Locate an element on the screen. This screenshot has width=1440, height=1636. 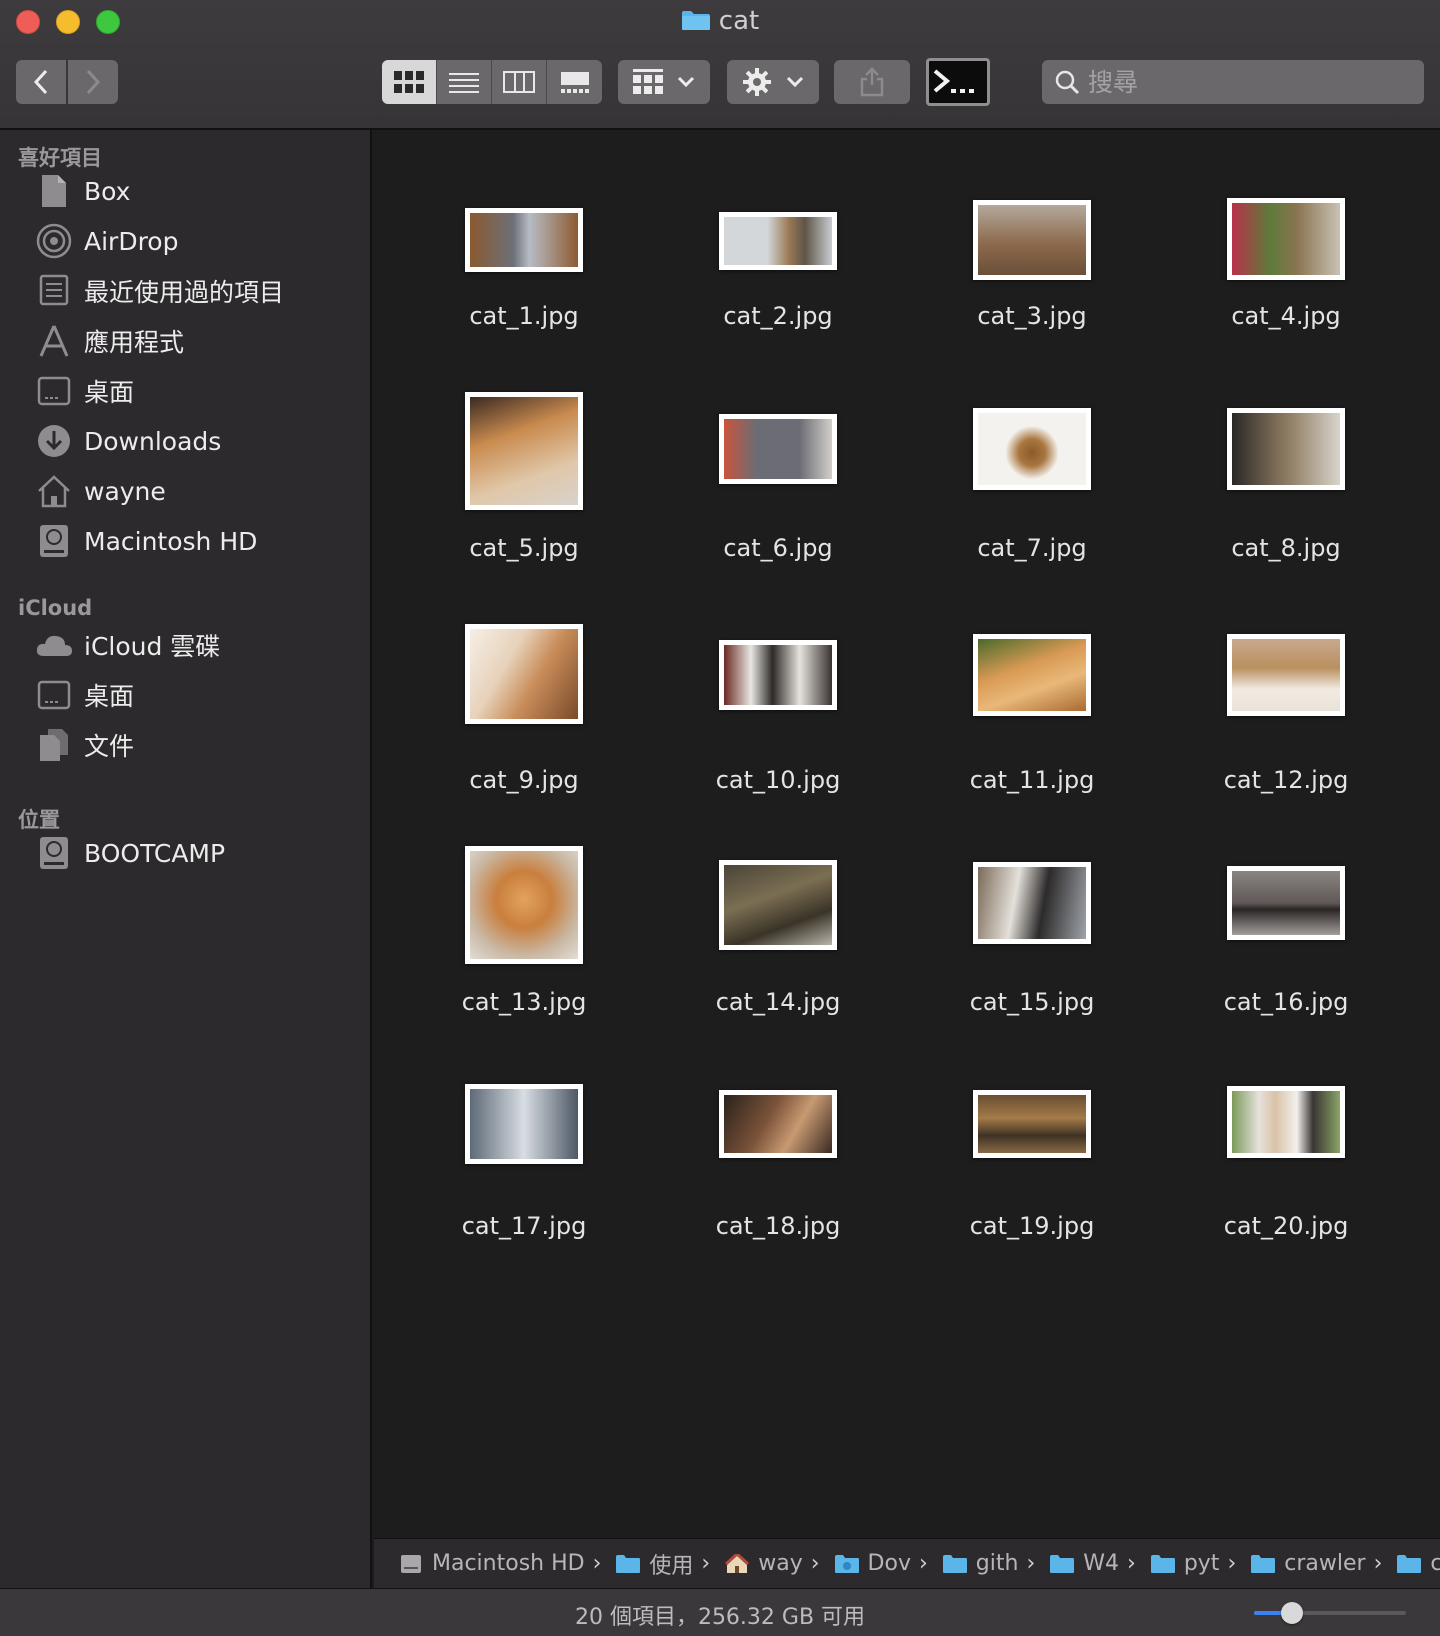
icloud-header: iCloud is located at coordinates (55, 608).